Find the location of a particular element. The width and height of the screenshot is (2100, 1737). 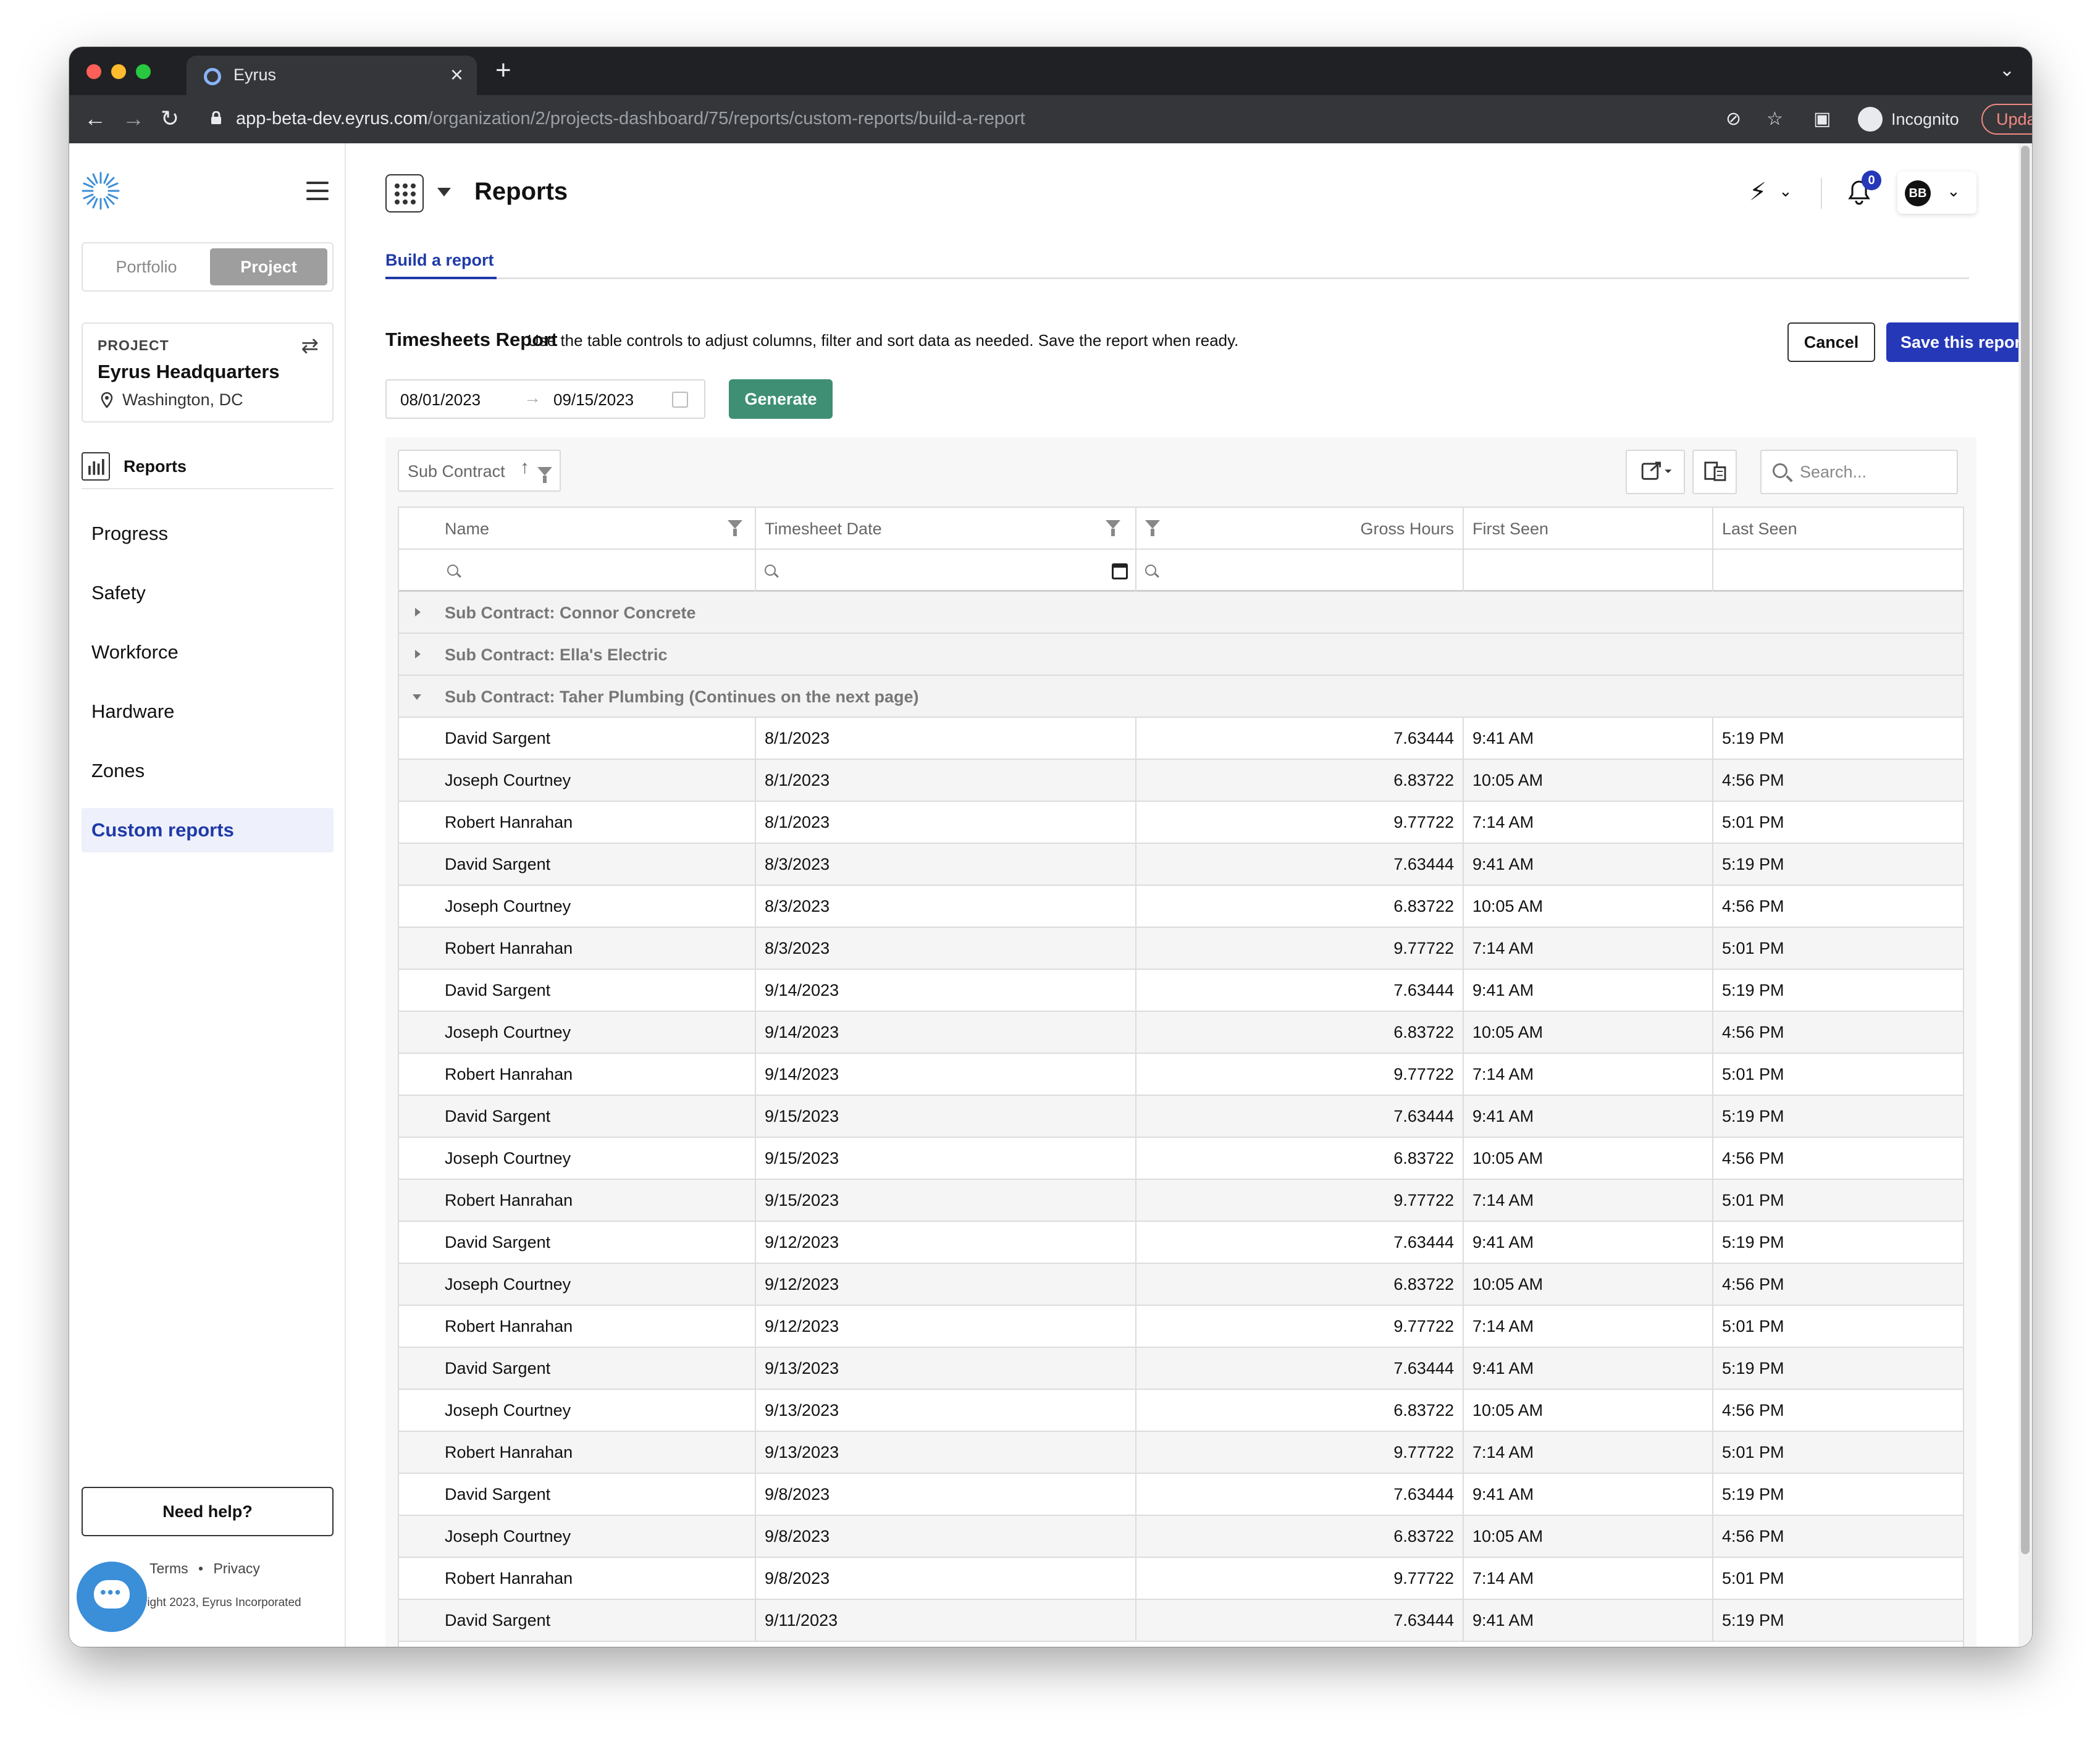

cell-name: Robert Hanrahan is located at coordinates (577, 1579).